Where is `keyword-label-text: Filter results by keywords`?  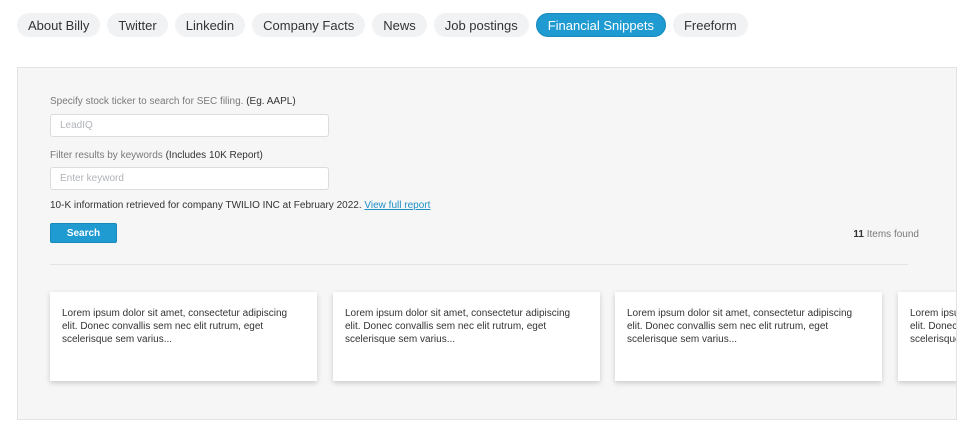 keyword-label-text: Filter results by keywords is located at coordinates (106, 155).